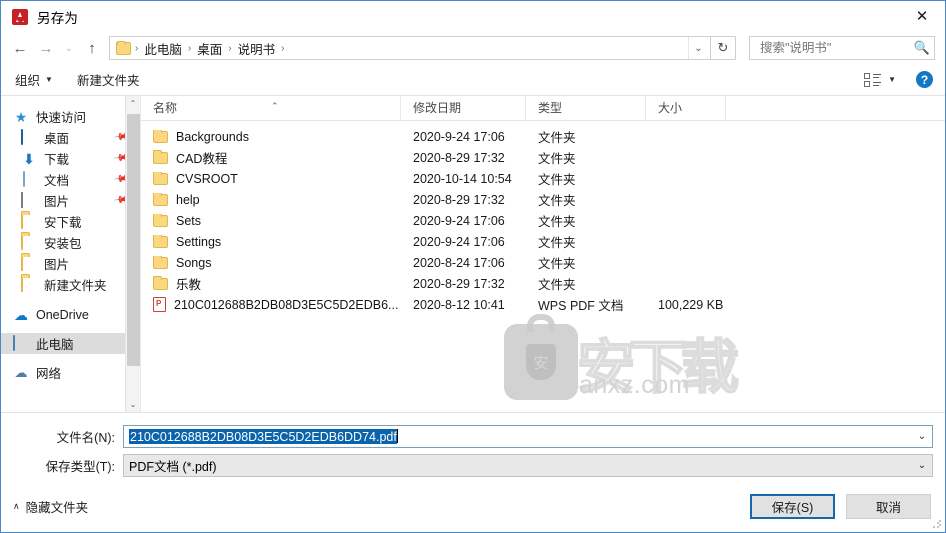 This screenshot has height=533, width=946. Describe the element at coordinates (873, 79) in the screenshot. I see `view-mode-icon` at that location.